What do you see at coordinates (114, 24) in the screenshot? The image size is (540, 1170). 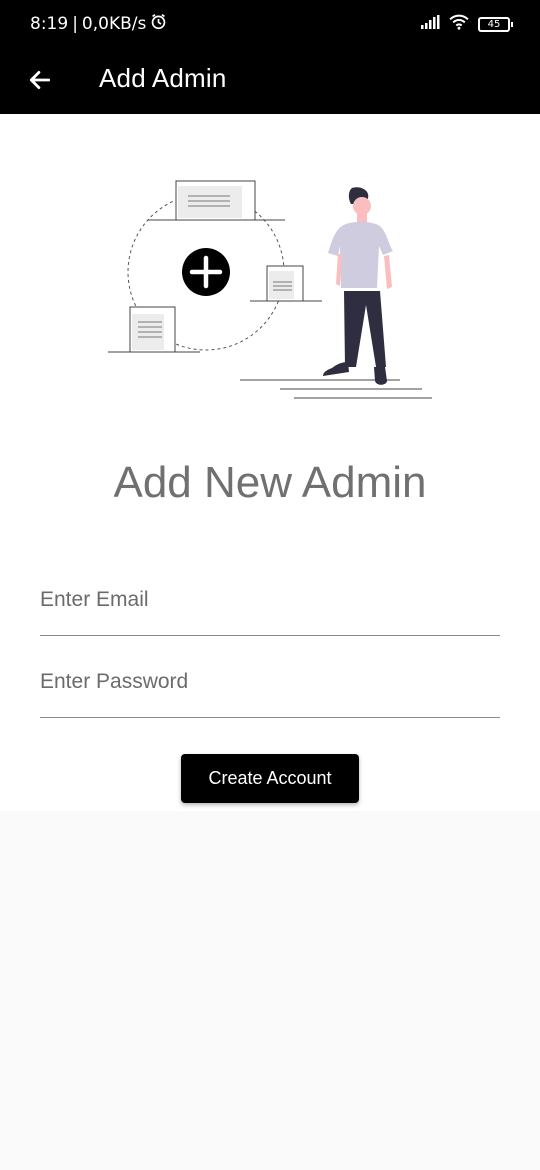 I see `network-speed: 0,0KB/s` at bounding box center [114, 24].